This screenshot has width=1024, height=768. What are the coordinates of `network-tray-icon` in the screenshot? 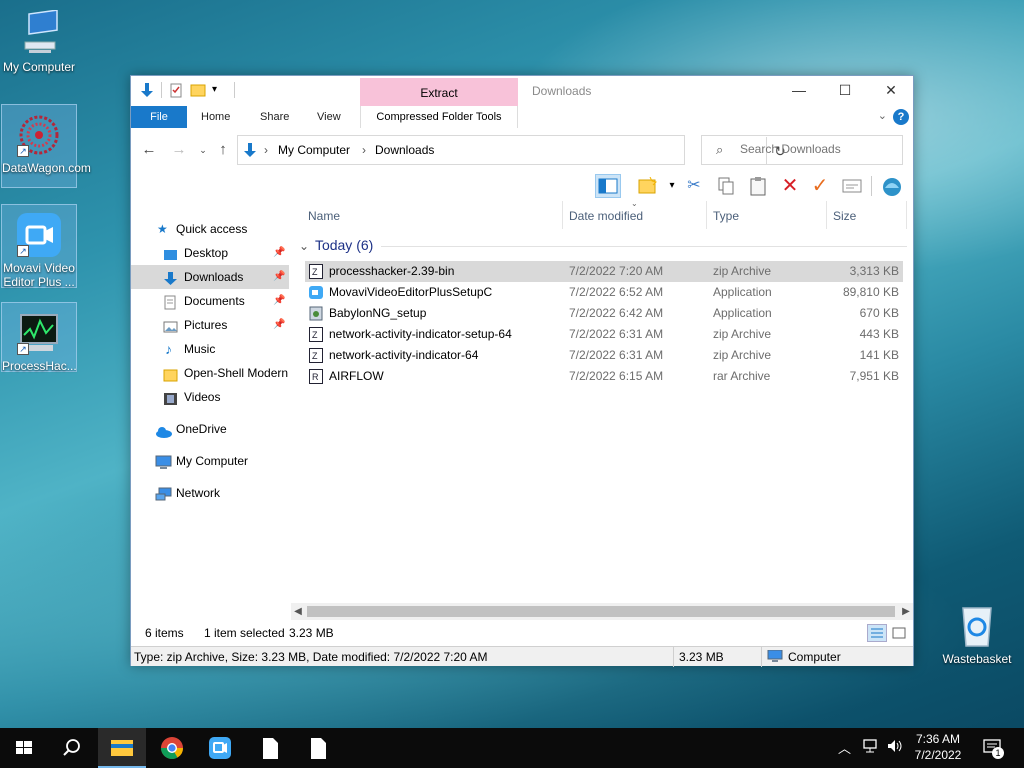 It's located at (871, 753).